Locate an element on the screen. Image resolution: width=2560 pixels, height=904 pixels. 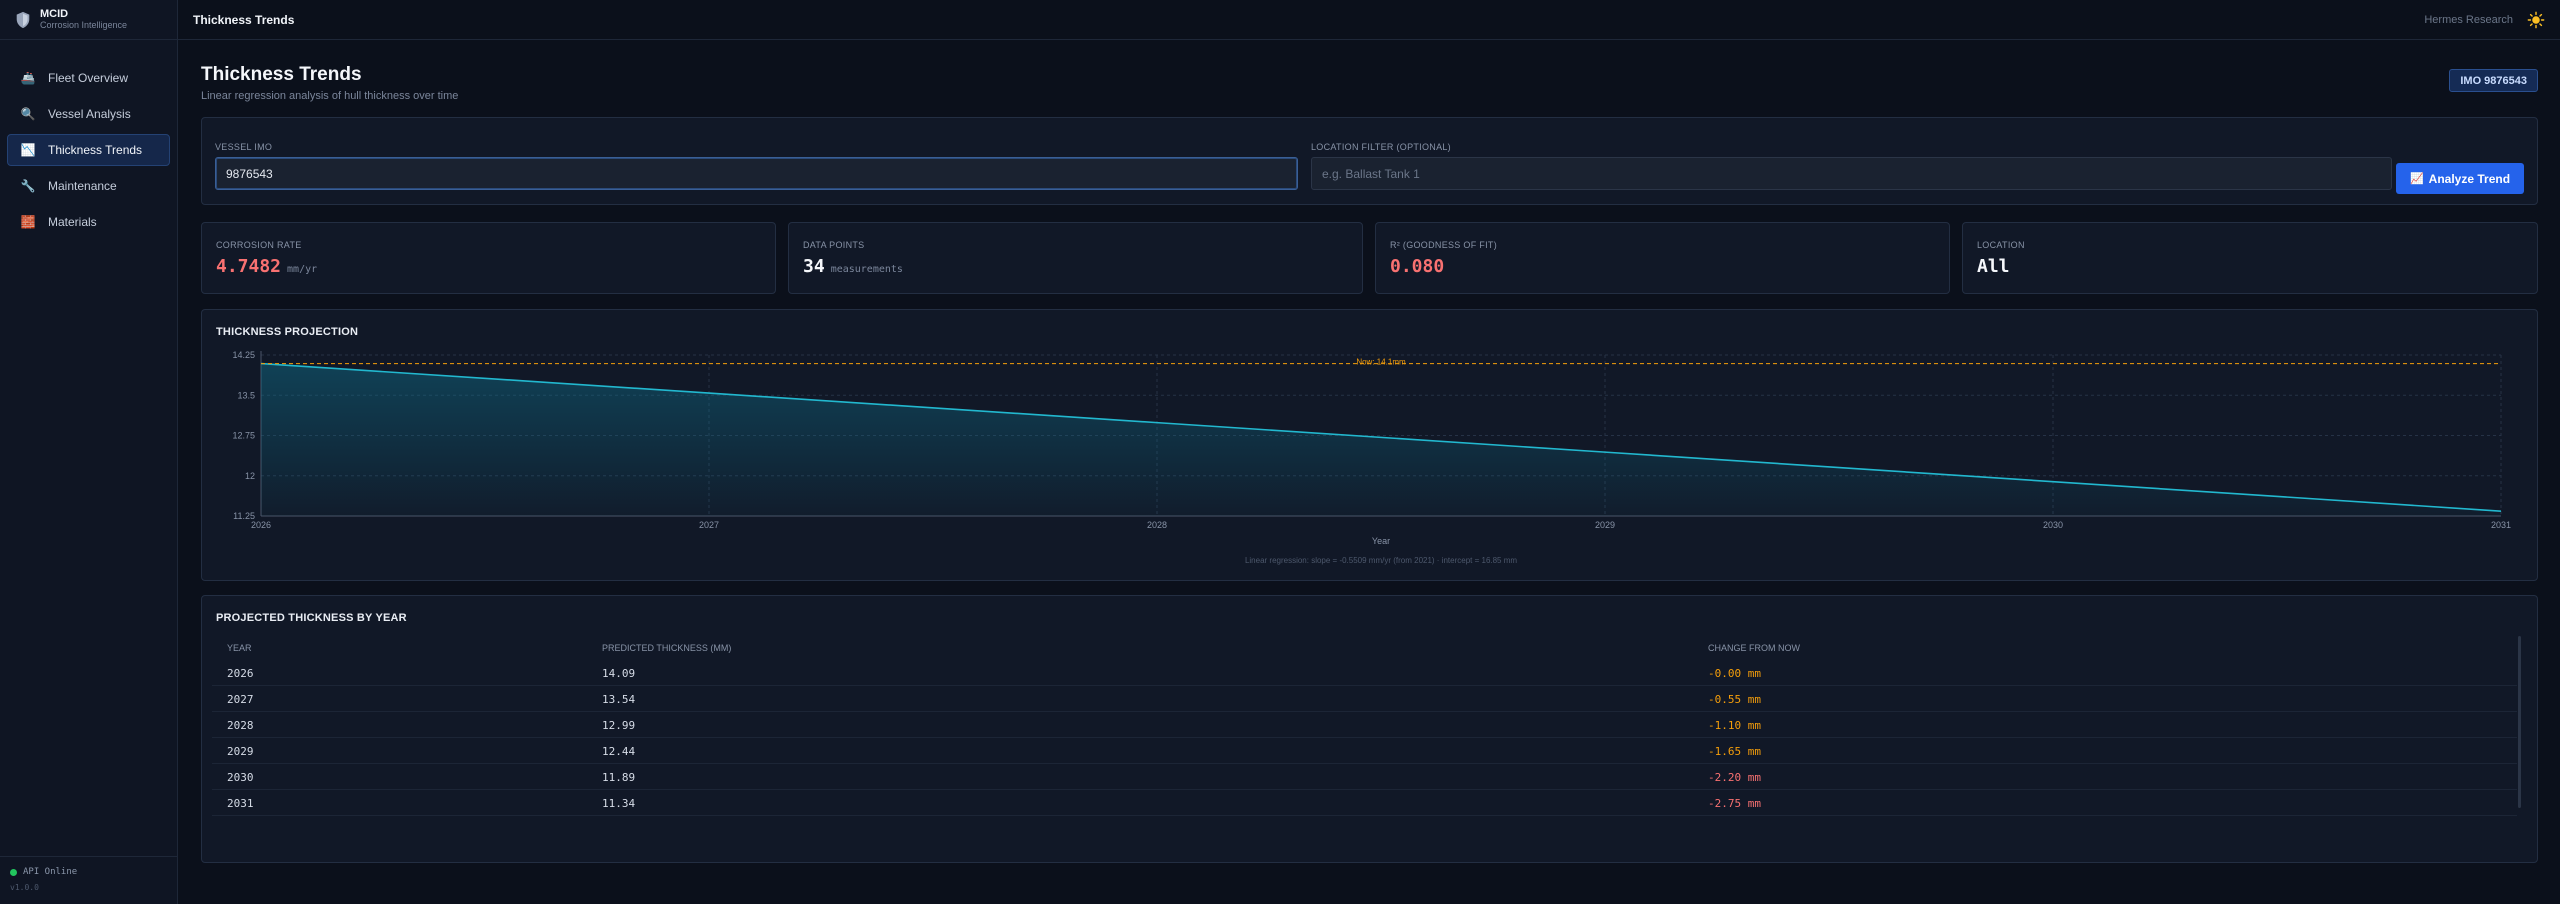
sidebar-item-label: Materials is located at coordinates (72, 222).